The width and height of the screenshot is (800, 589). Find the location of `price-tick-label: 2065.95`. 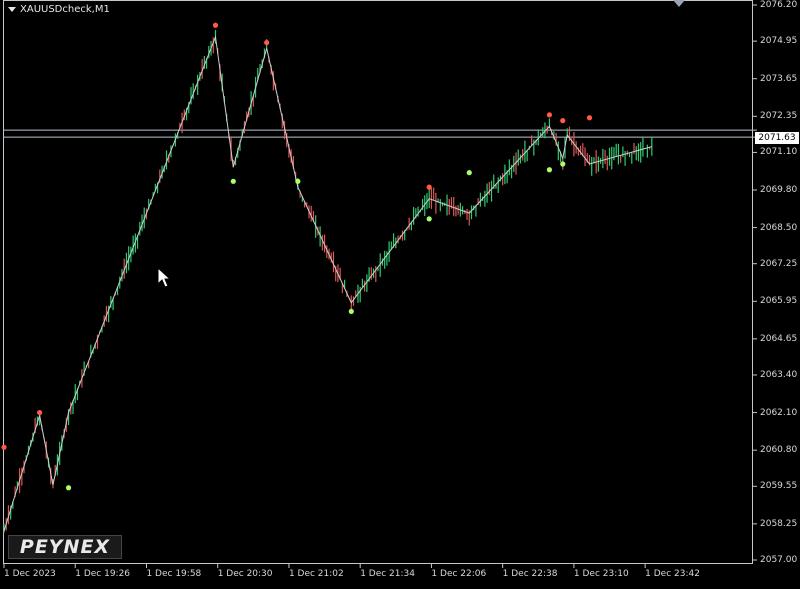

price-tick-label: 2065.95 is located at coordinates (779, 301).